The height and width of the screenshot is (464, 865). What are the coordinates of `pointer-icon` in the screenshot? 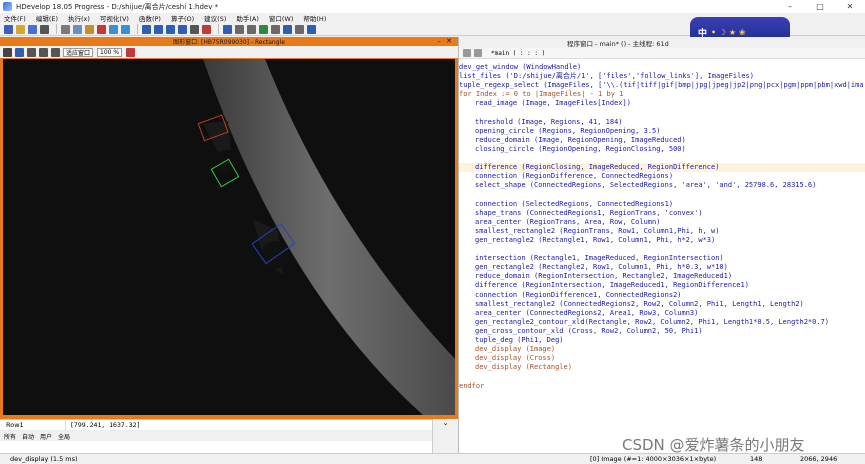 It's located at (19, 52).